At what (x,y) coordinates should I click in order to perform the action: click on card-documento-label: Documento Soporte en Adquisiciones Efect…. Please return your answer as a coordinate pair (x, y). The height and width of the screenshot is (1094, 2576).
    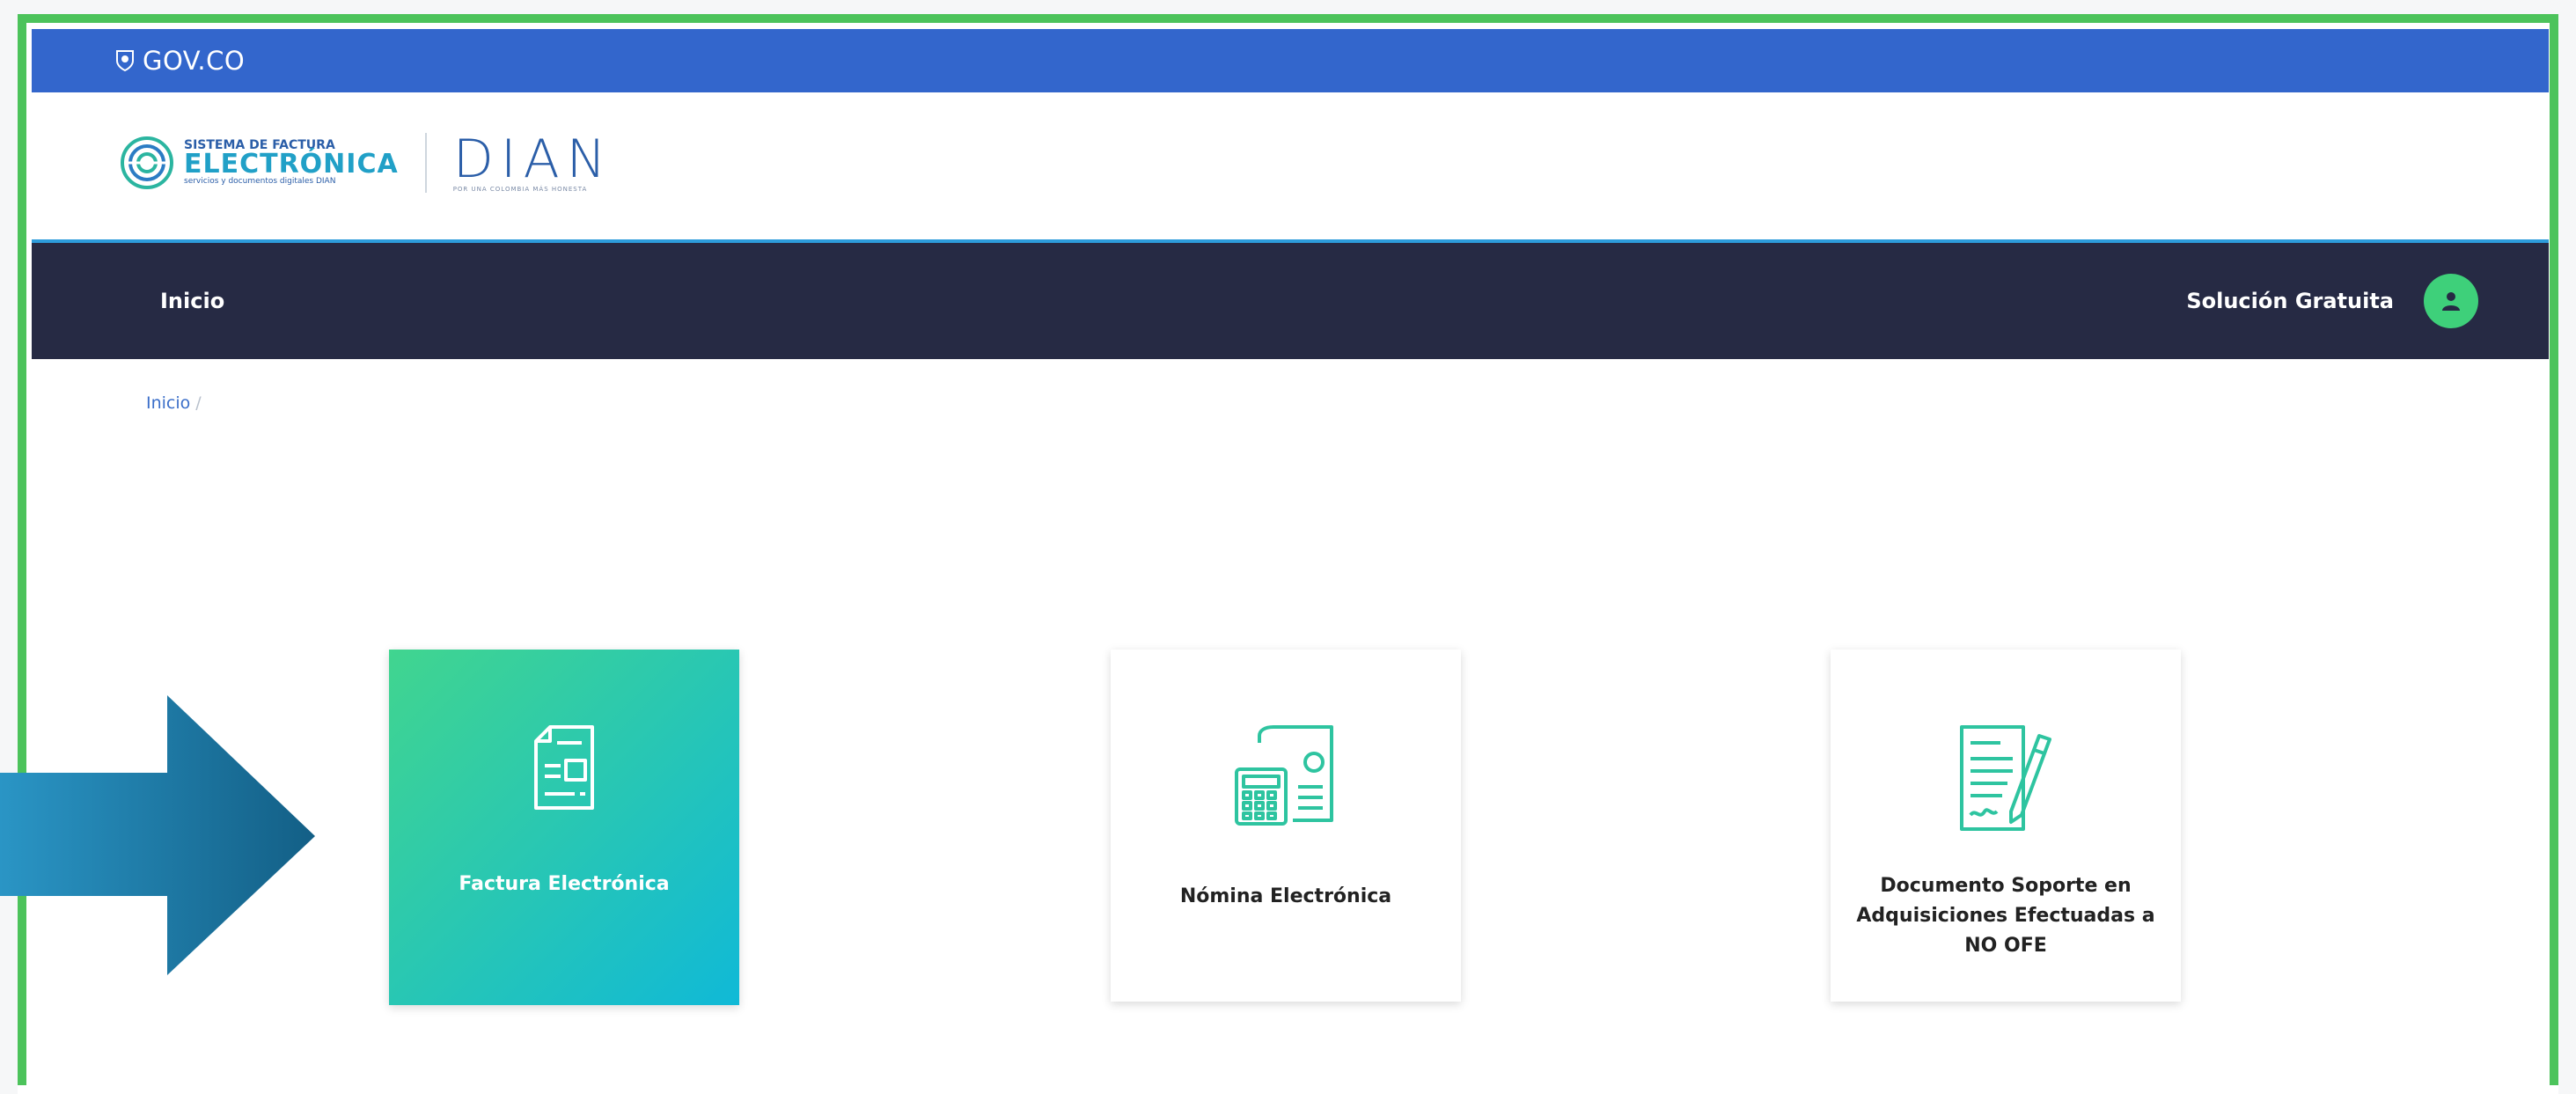
    Looking at the image, I should click on (2005, 916).